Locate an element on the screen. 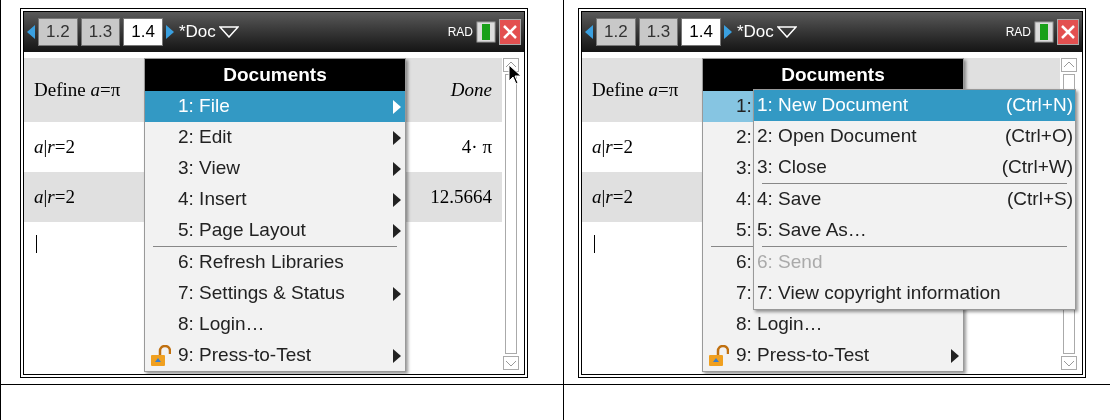 The image size is (1110, 420). result-text: 12.5664 is located at coordinates (461, 196).